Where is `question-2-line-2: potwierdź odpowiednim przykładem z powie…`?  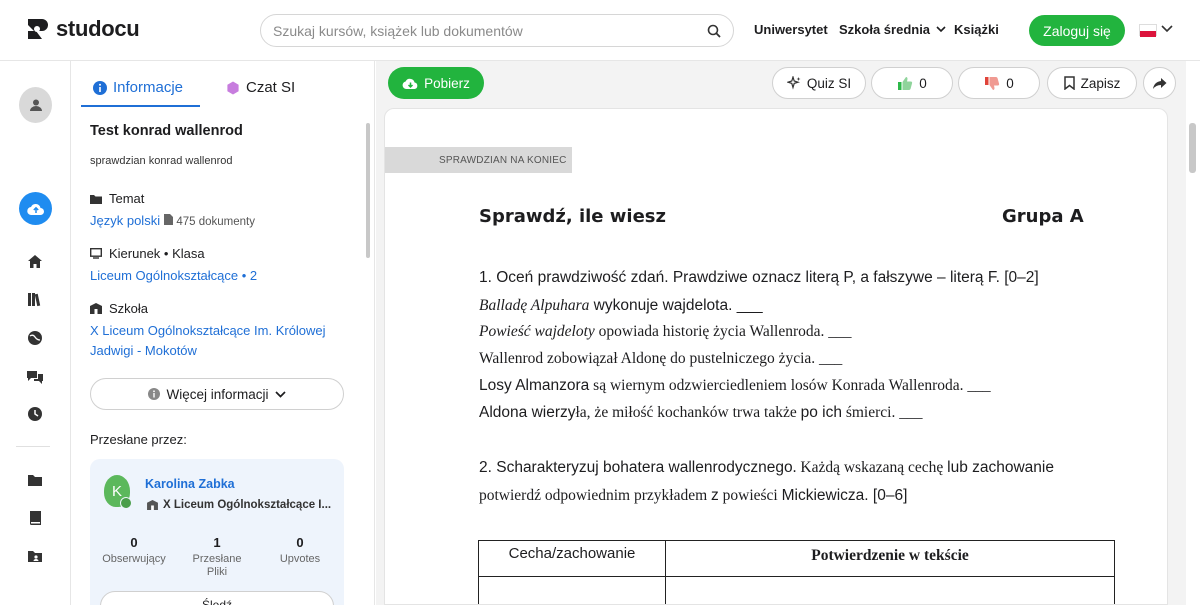 question-2-line-2: potwierdź odpowiednim przykładem z powie… is located at coordinates (693, 496).